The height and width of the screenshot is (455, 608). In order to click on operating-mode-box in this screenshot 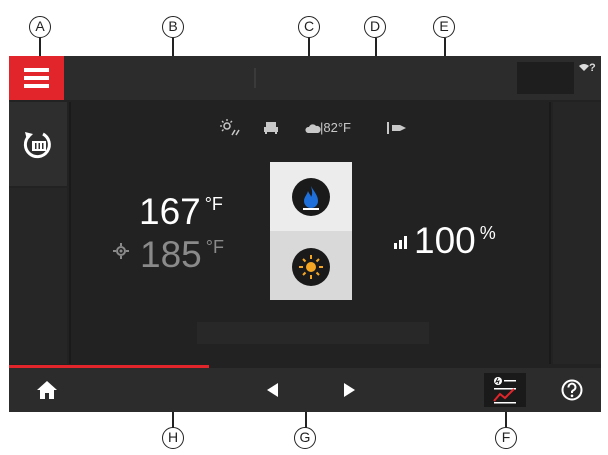, I will do `click(311, 231)`.